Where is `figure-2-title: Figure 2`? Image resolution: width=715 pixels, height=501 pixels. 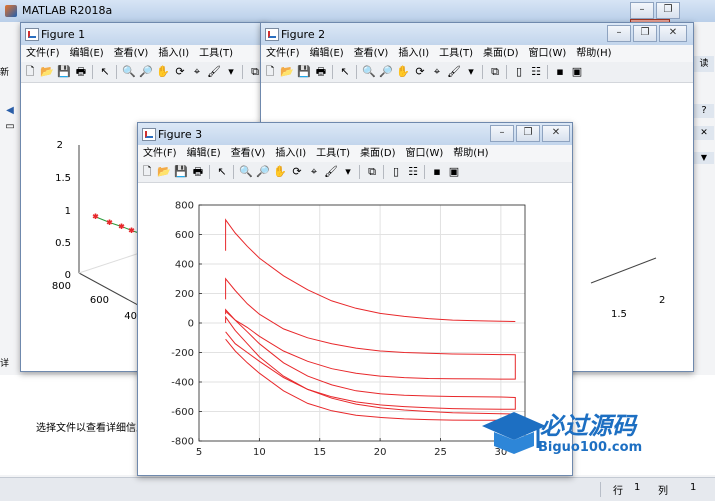 figure-2-title: Figure 2 is located at coordinates (303, 34).